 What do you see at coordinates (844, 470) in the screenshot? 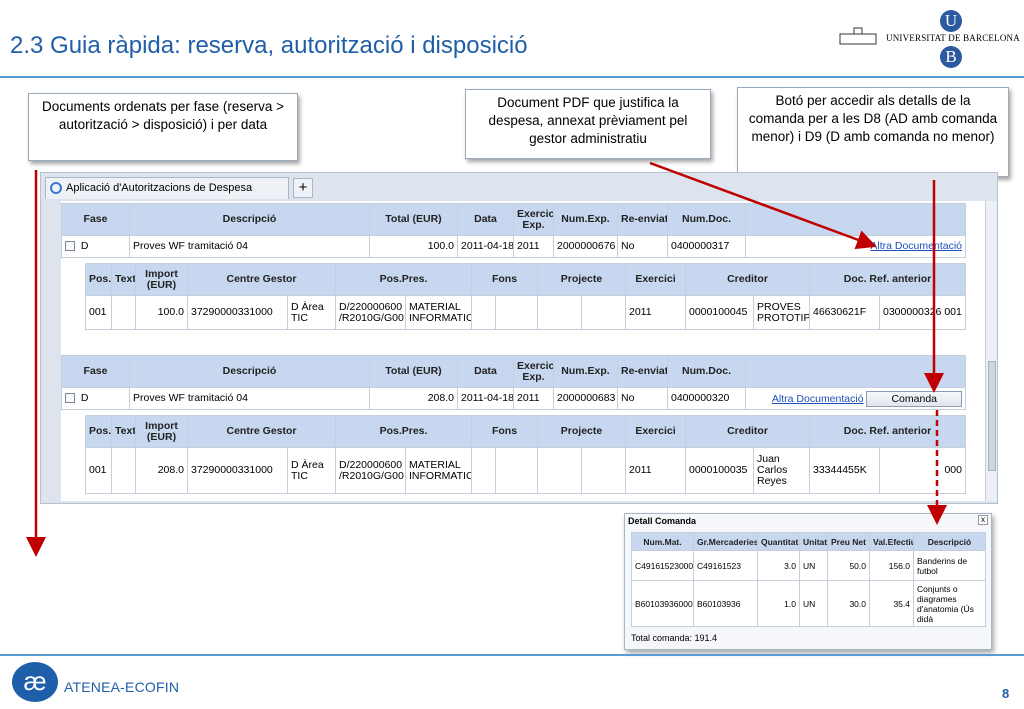
I see `nif-cell: 33344455K` at bounding box center [844, 470].